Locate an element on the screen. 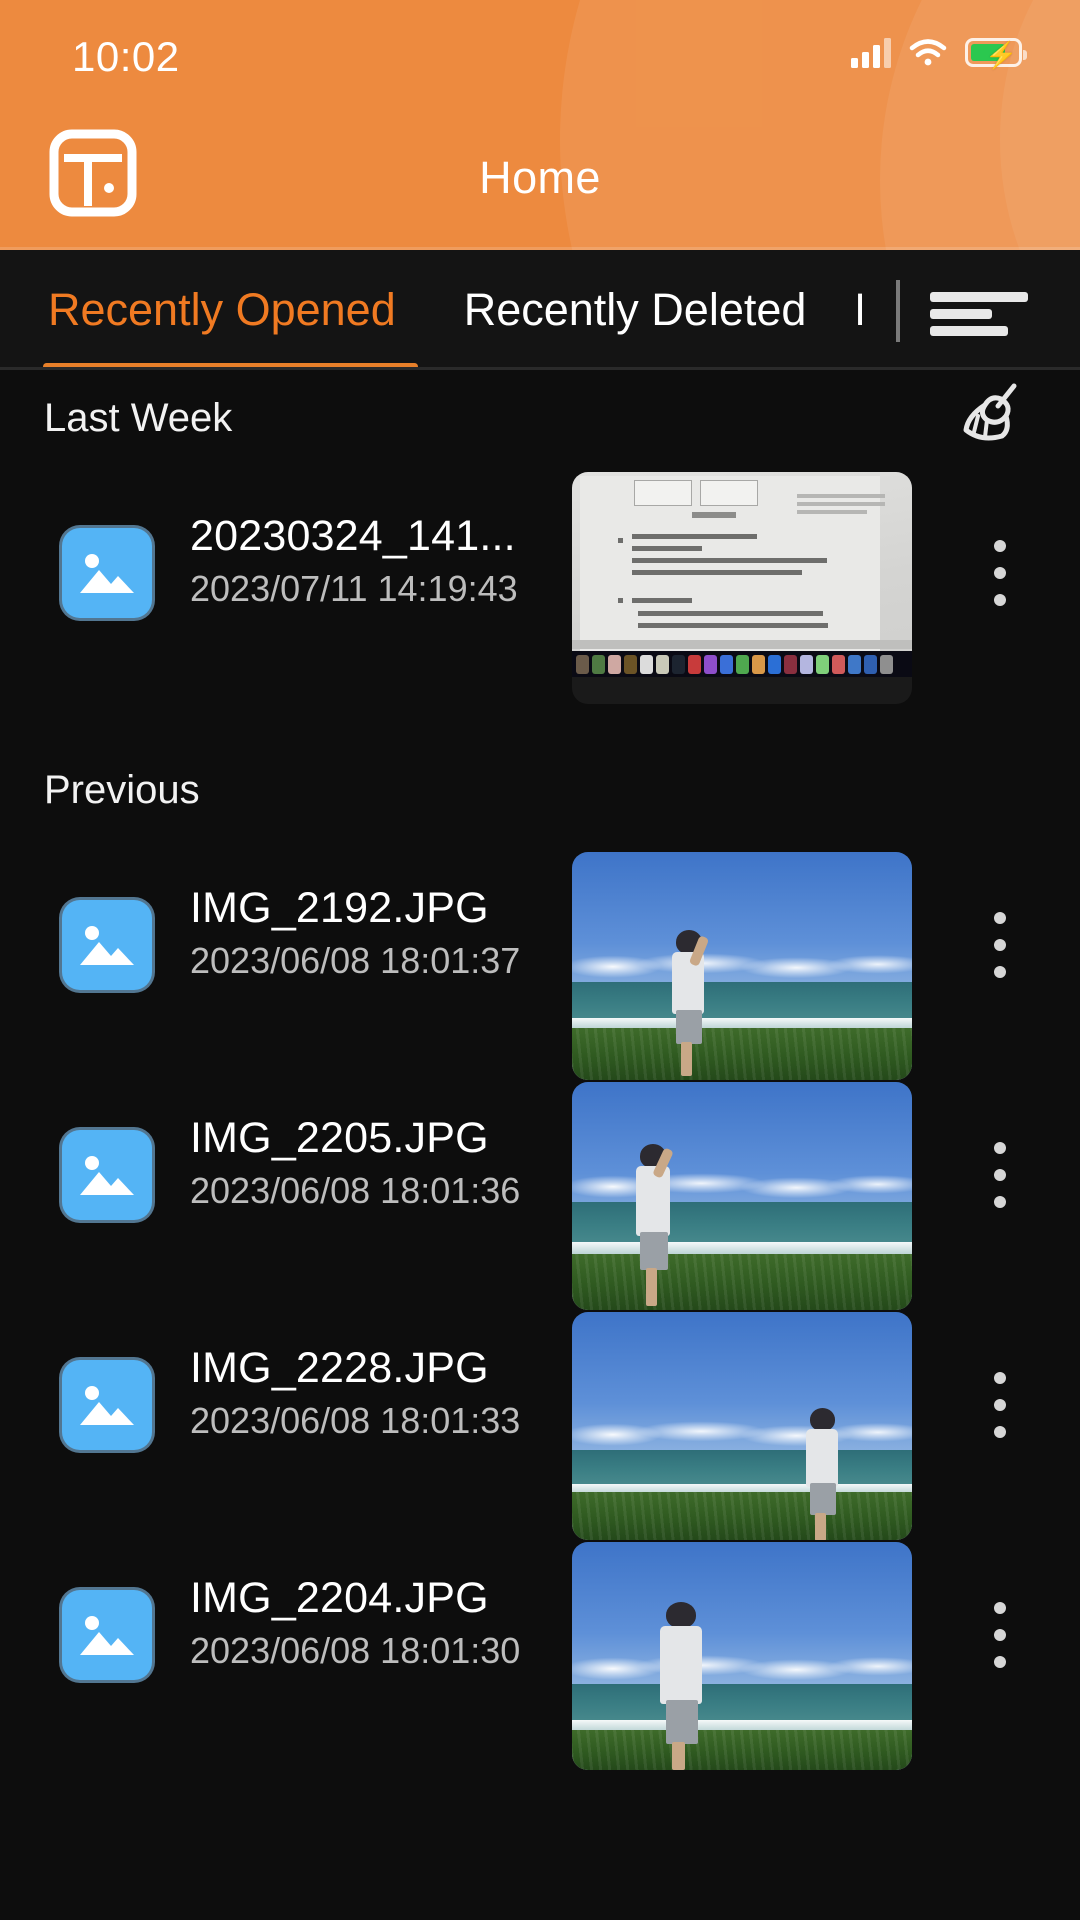 The image size is (1080, 1920). section-header-last-week: Last Week is located at coordinates (540, 418).